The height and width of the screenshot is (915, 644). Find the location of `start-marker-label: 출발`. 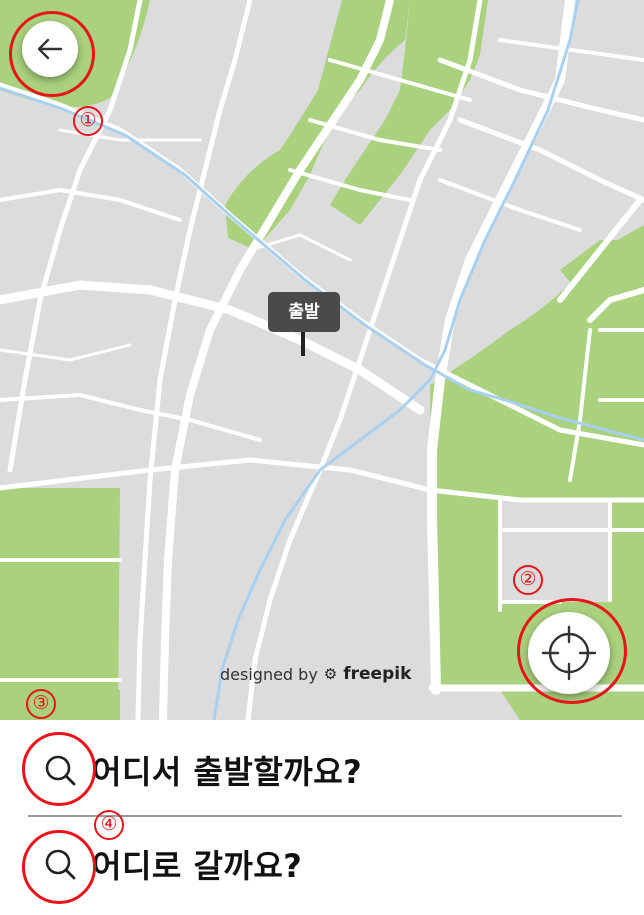

start-marker-label: 출발 is located at coordinates (304, 312).